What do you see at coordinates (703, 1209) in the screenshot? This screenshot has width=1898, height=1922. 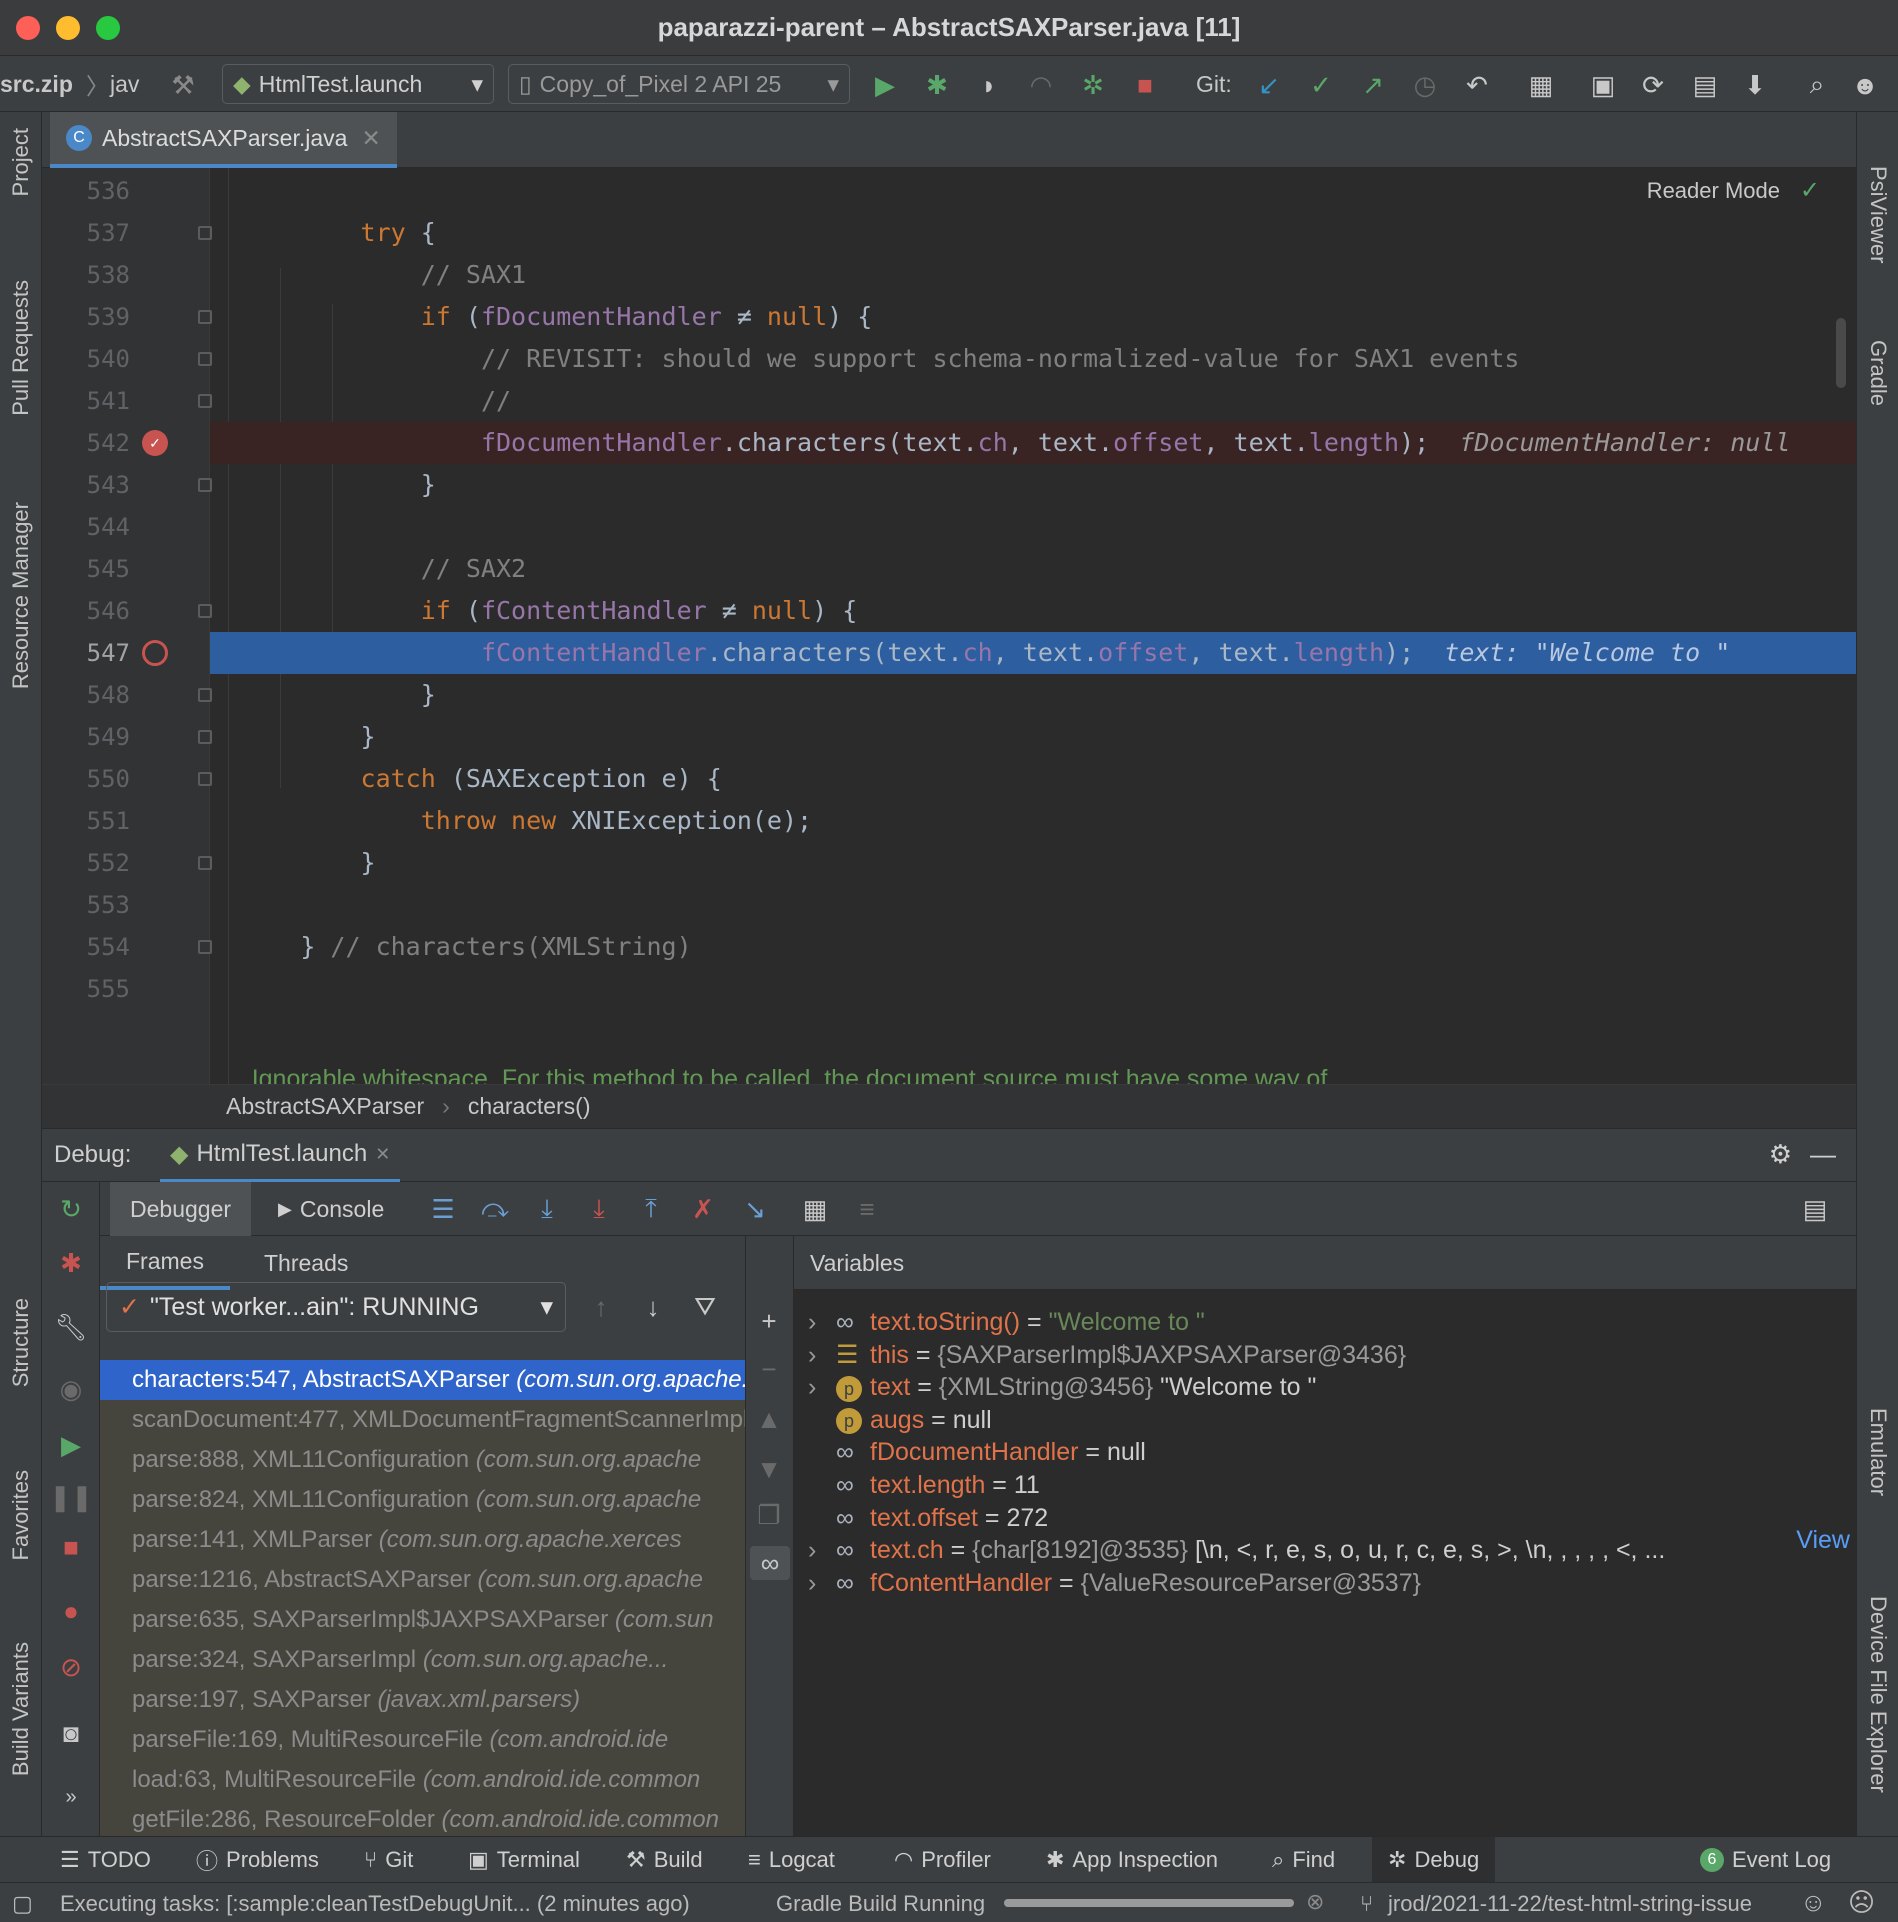 I see `drop-frame-icon: ✗` at bounding box center [703, 1209].